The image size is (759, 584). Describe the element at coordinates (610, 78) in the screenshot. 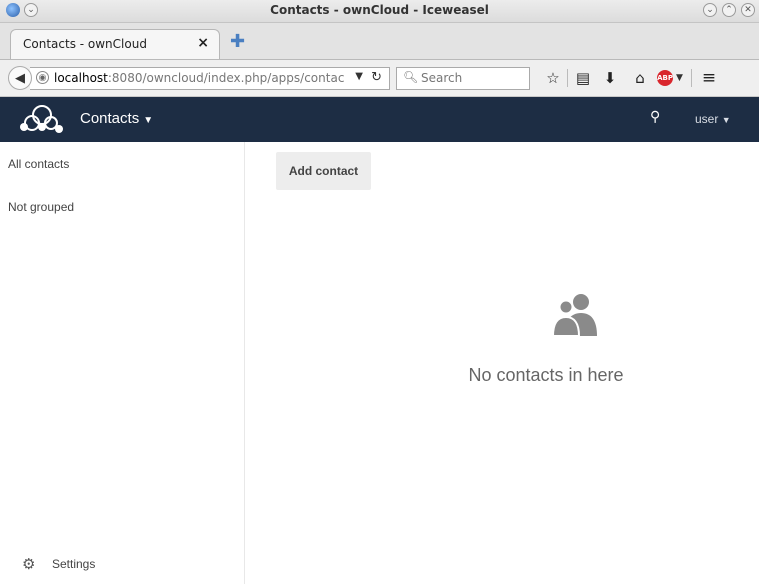

I see `download-icon: ⬇` at that location.